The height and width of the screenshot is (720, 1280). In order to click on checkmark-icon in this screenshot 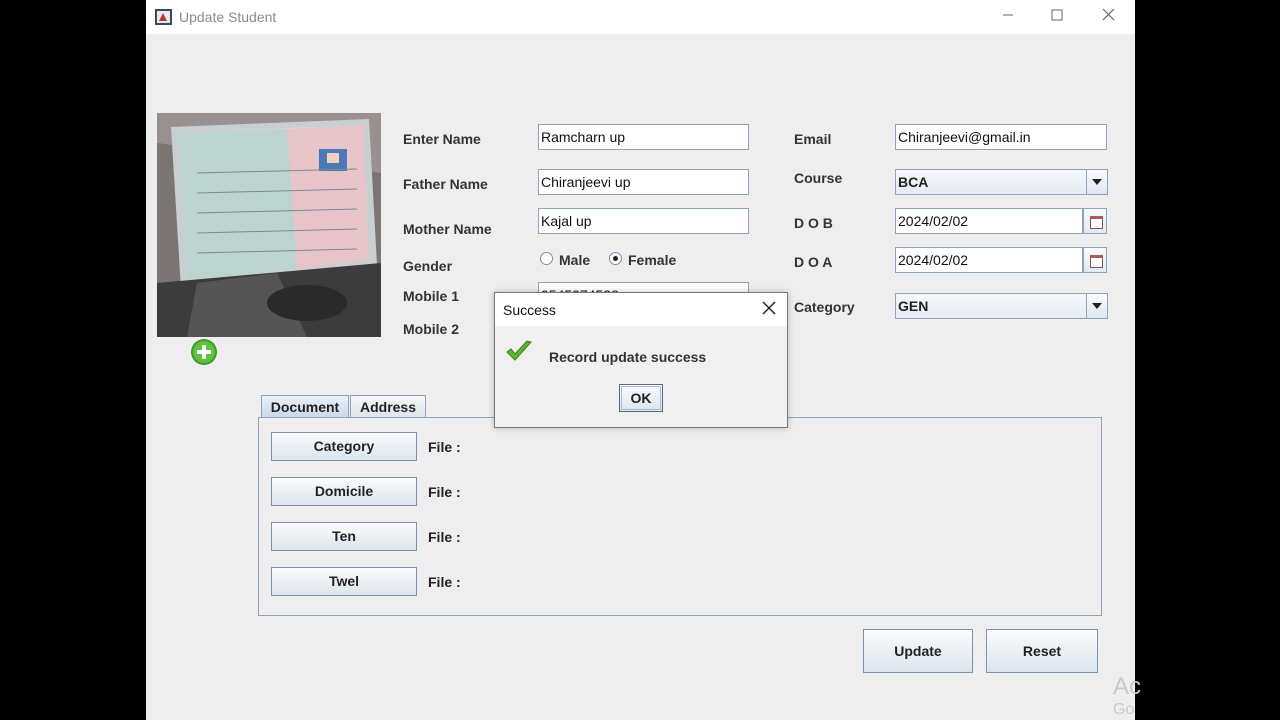, I will do `click(519, 350)`.